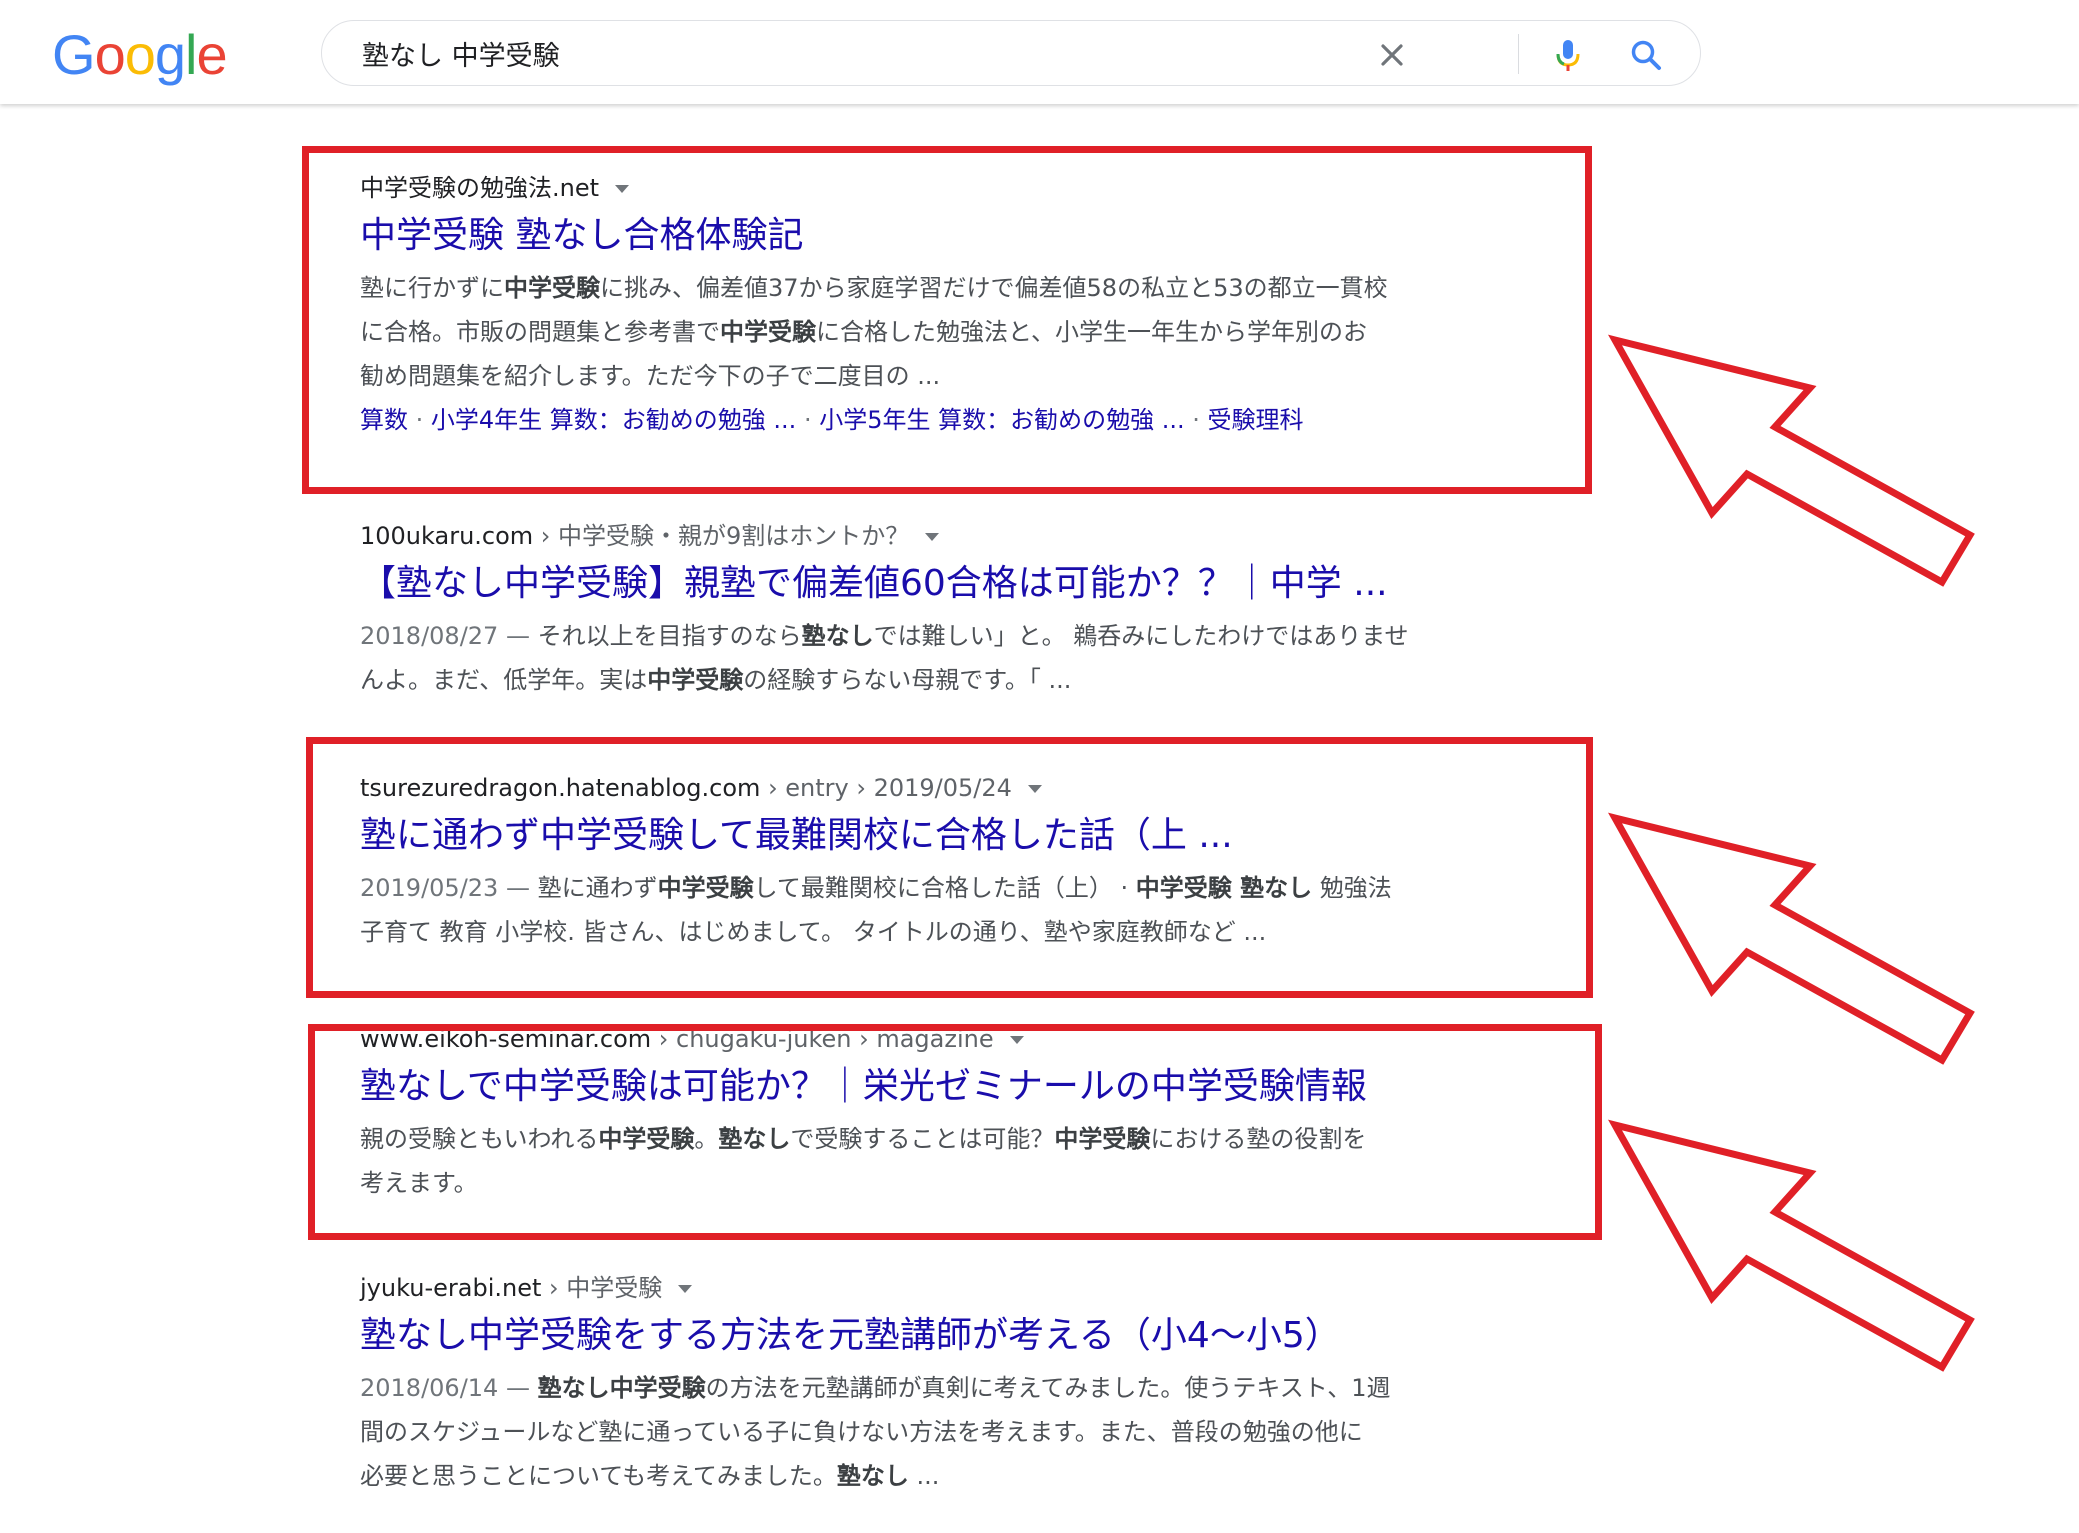  What do you see at coordinates (1646, 55) in the screenshot?
I see `search-icon` at bounding box center [1646, 55].